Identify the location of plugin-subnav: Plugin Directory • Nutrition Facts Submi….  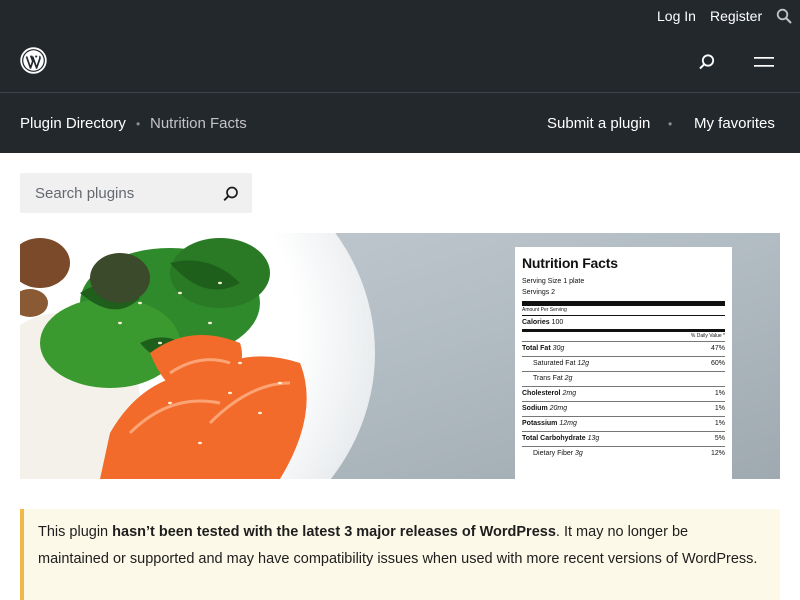
(400, 122).